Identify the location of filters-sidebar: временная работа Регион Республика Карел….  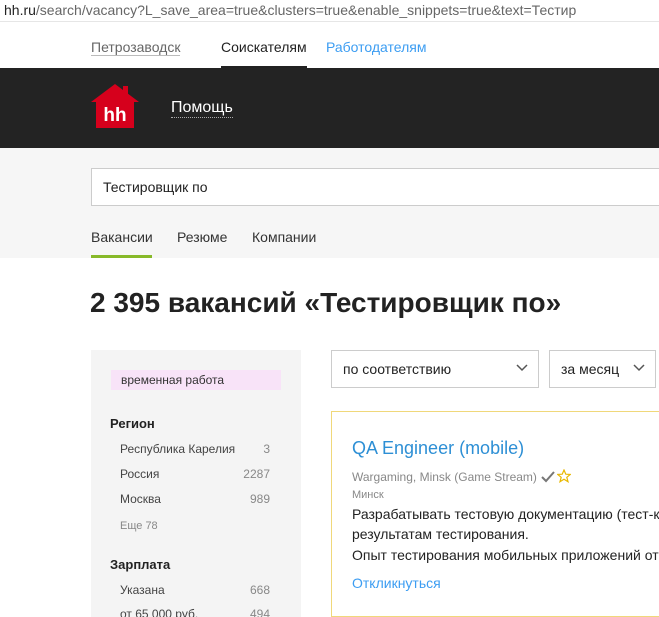
(196, 483).